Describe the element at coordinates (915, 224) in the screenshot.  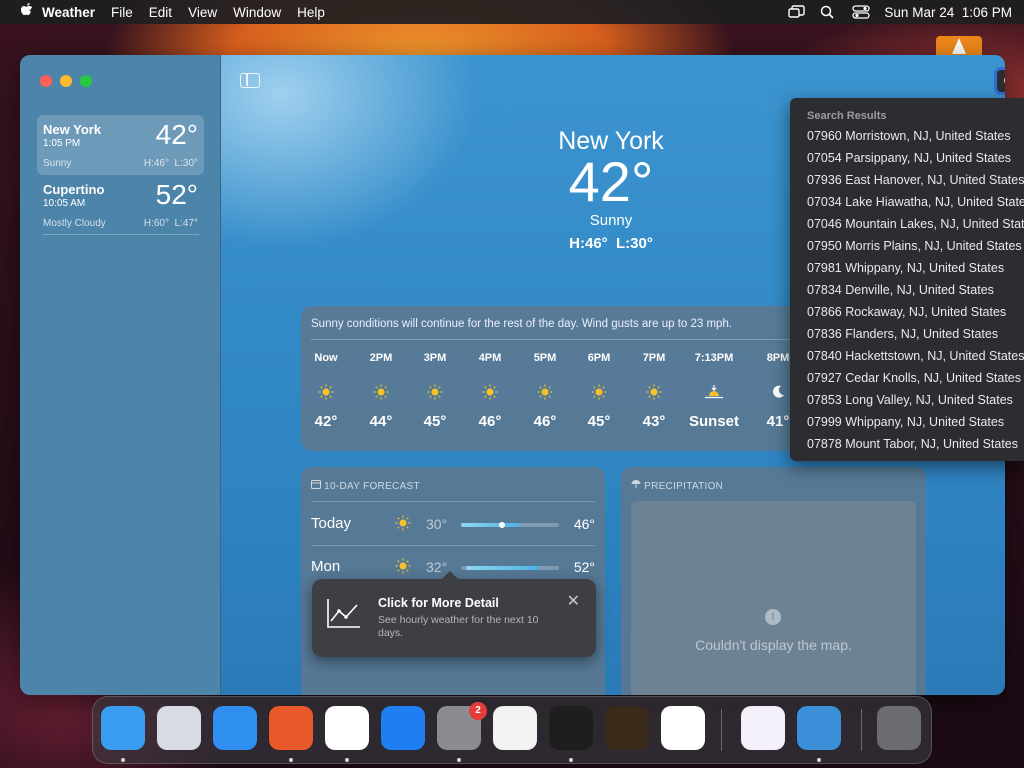
I see `search-result-item: 07046 Mountain Lakes, NJ, United States` at that location.